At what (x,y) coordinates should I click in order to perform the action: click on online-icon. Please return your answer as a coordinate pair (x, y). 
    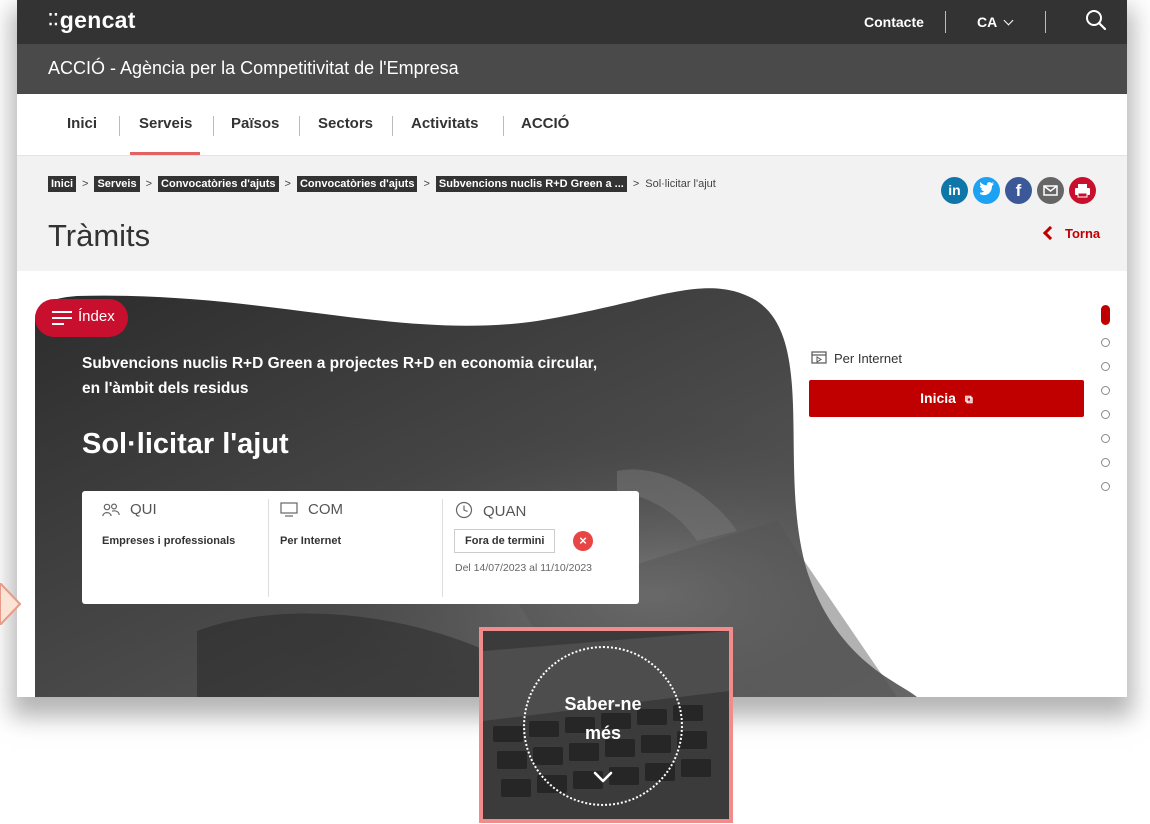
    Looking at the image, I should click on (819, 357).